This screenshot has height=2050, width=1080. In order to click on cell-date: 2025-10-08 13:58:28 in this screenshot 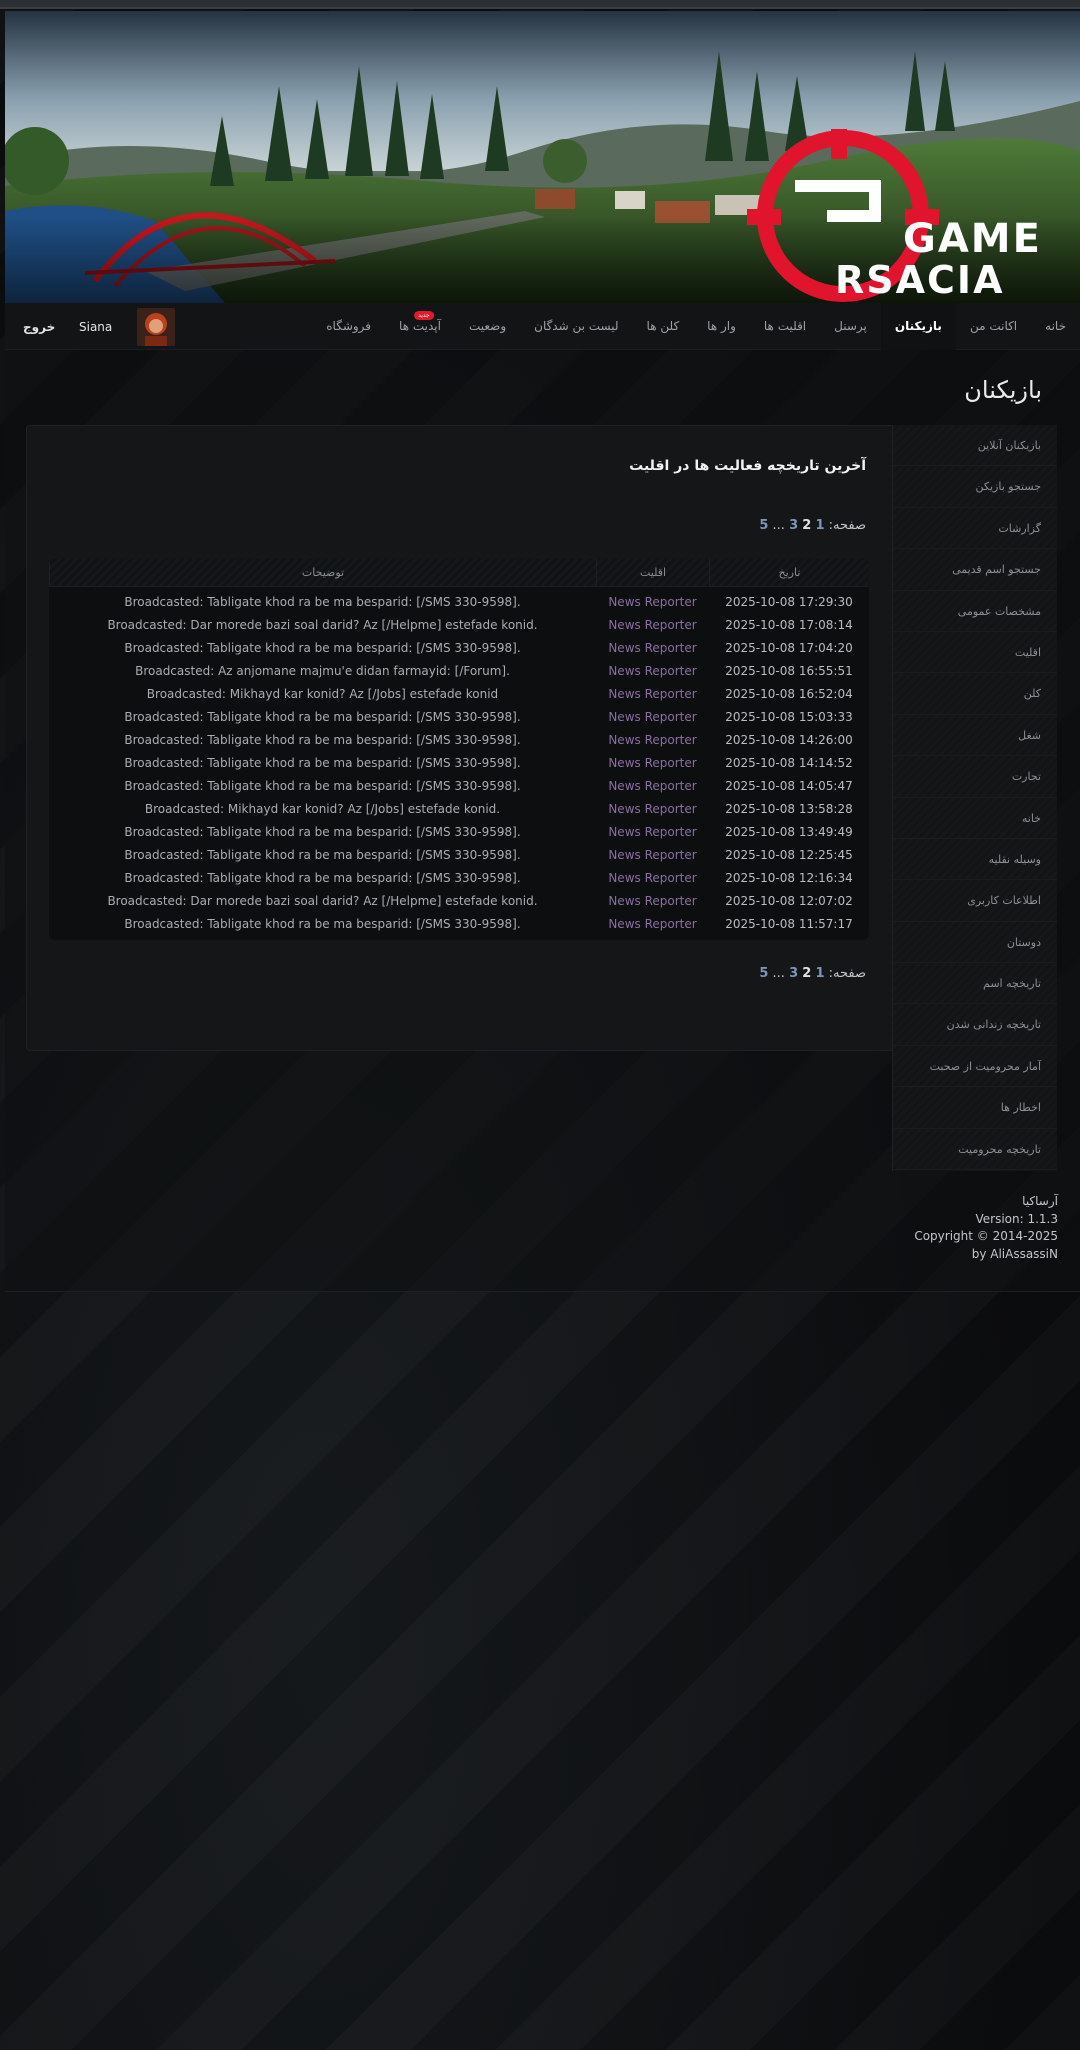, I will do `click(789, 809)`.